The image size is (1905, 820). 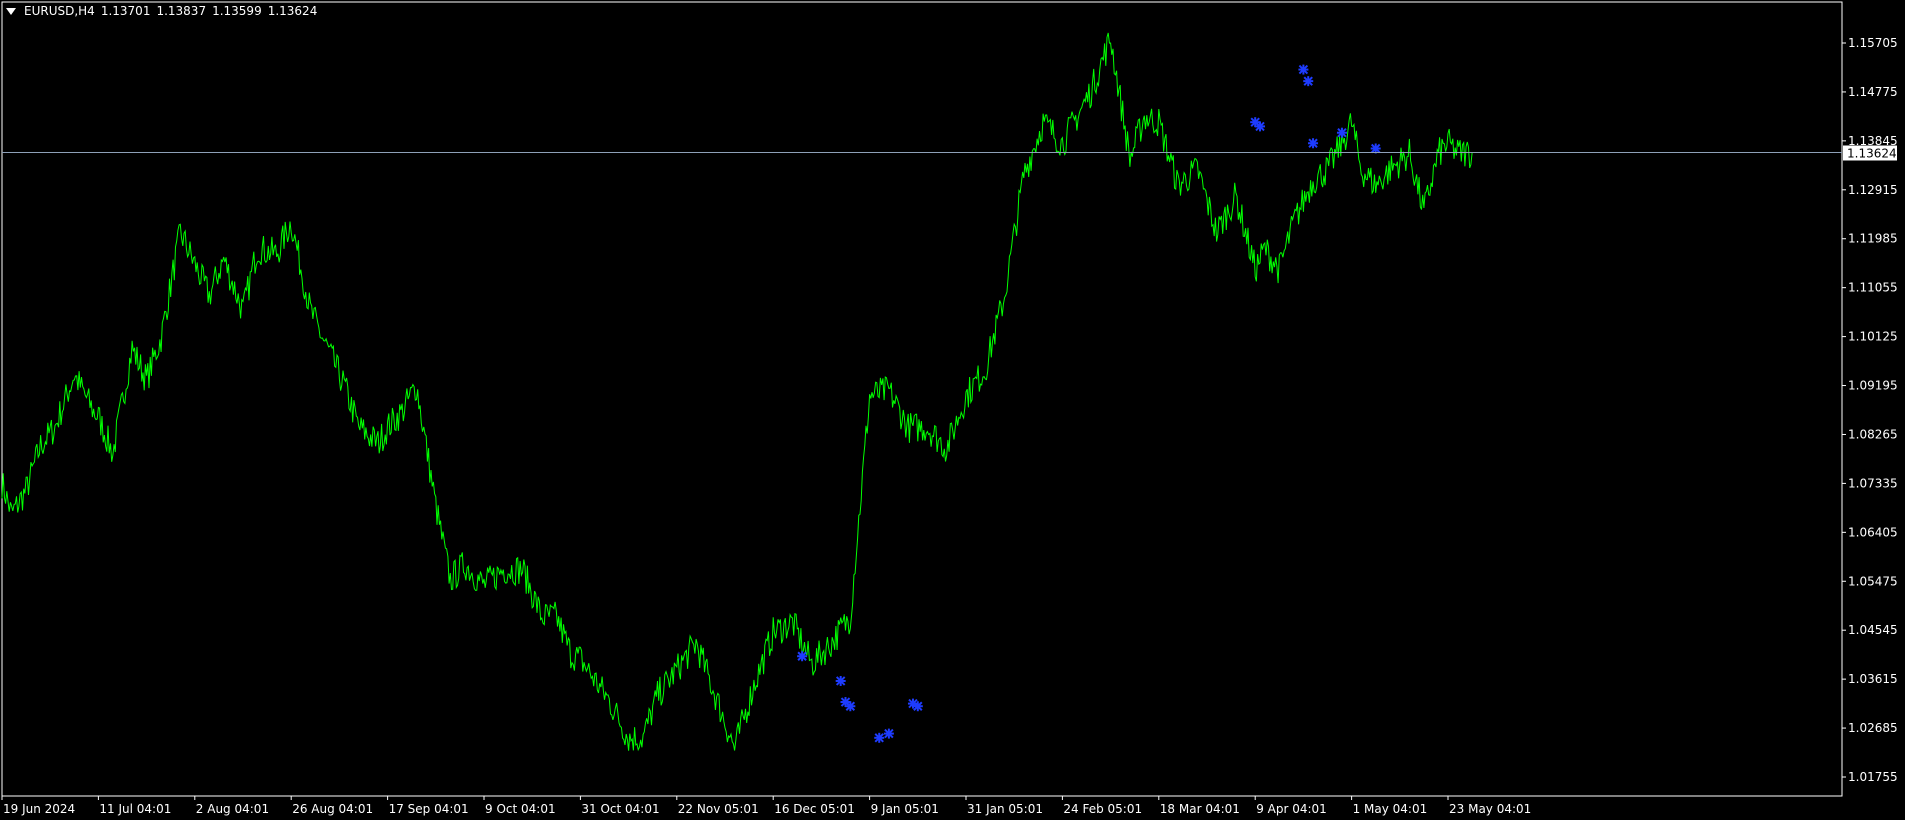 I want to click on x-tick-label: 11 Jul 04:01, so click(x=135, y=809).